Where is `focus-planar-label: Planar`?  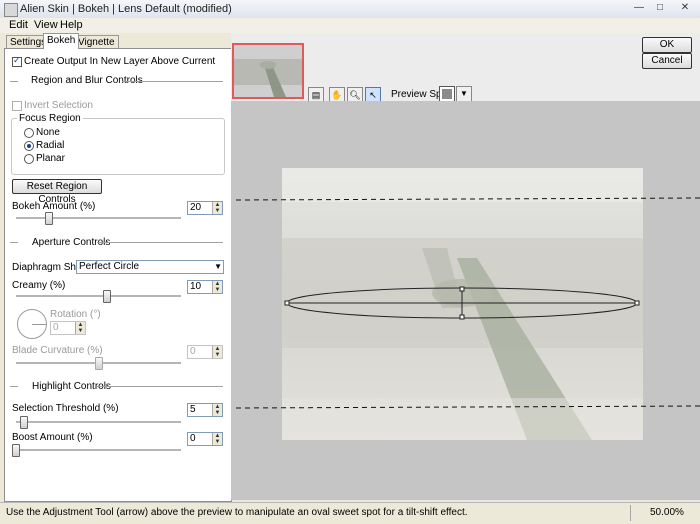
focus-planar-label: Planar is located at coordinates (50, 158).